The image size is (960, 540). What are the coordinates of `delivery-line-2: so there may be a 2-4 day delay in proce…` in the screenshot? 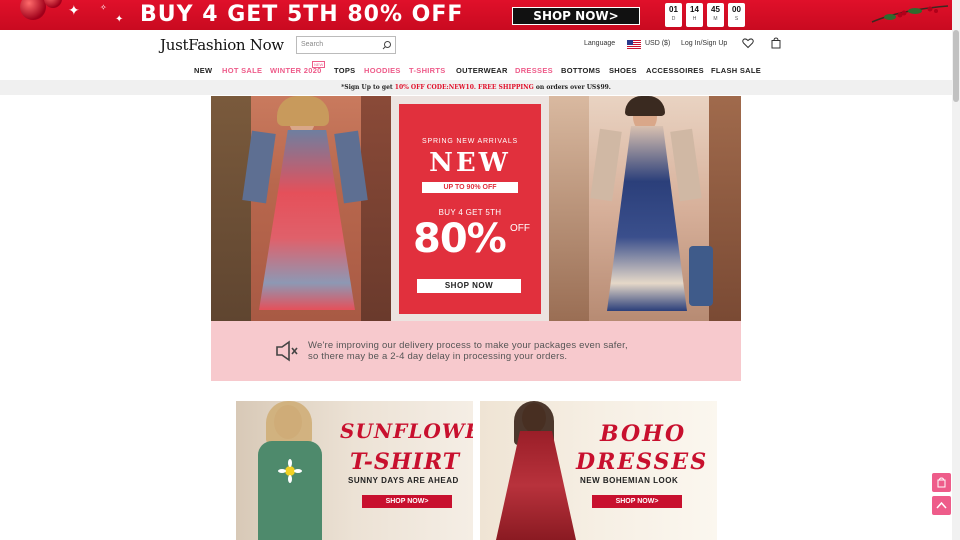 It's located at (438, 356).